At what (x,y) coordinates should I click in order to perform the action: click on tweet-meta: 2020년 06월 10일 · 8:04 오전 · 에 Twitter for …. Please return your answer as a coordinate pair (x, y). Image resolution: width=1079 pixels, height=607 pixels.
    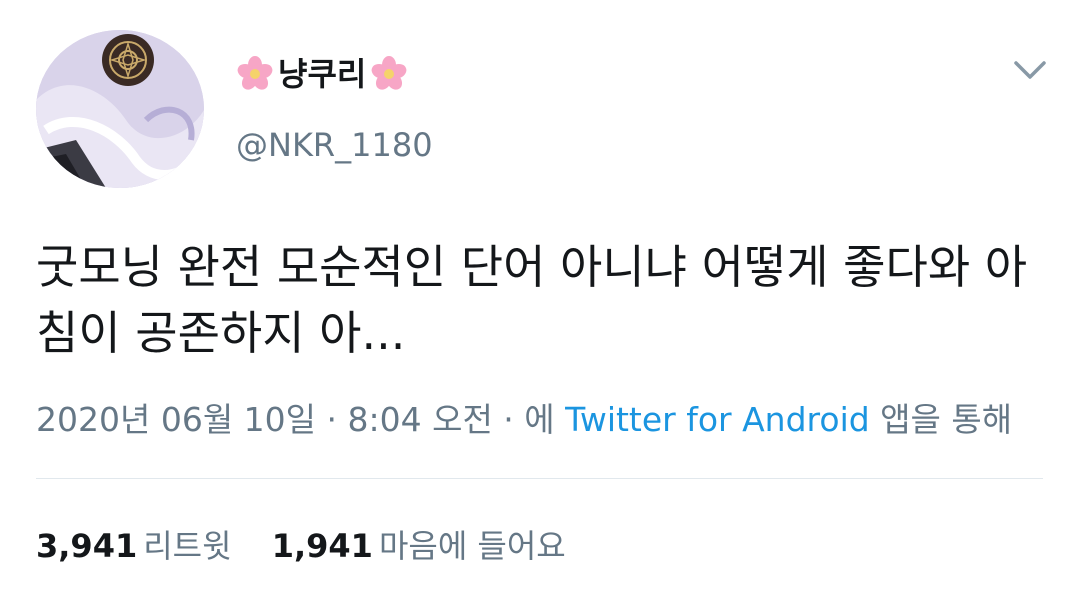
    Looking at the image, I should click on (524, 420).